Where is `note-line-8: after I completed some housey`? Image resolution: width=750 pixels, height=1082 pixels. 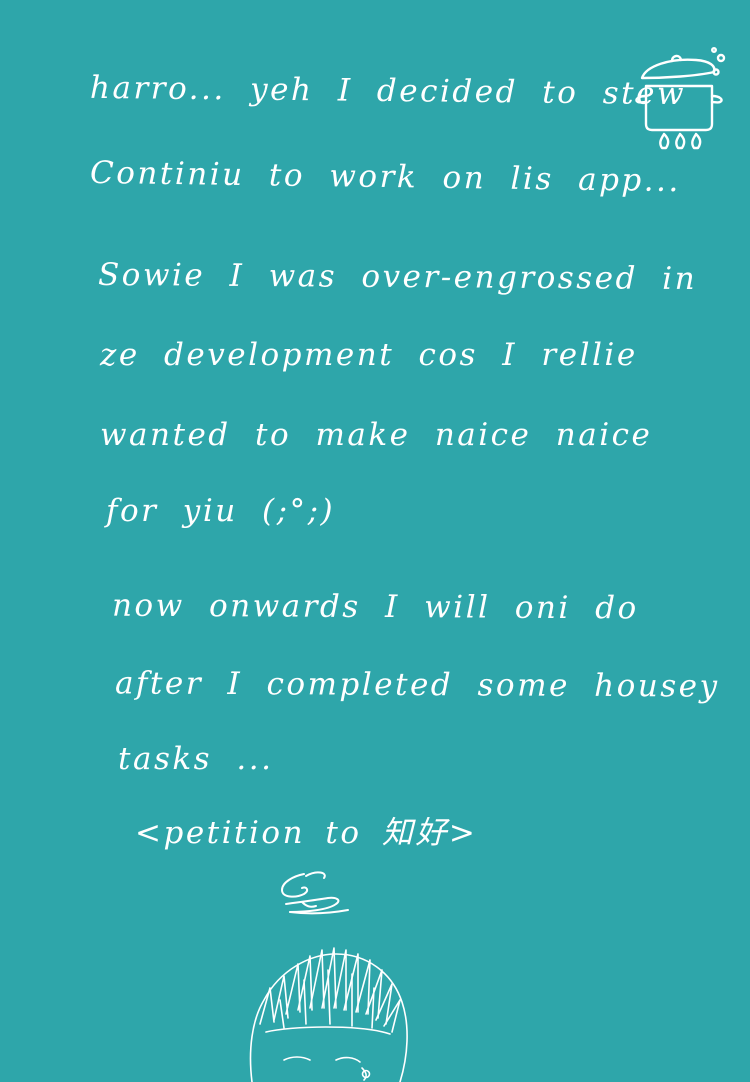
note-line-8: after I completed some housey is located at coordinates (417, 685).